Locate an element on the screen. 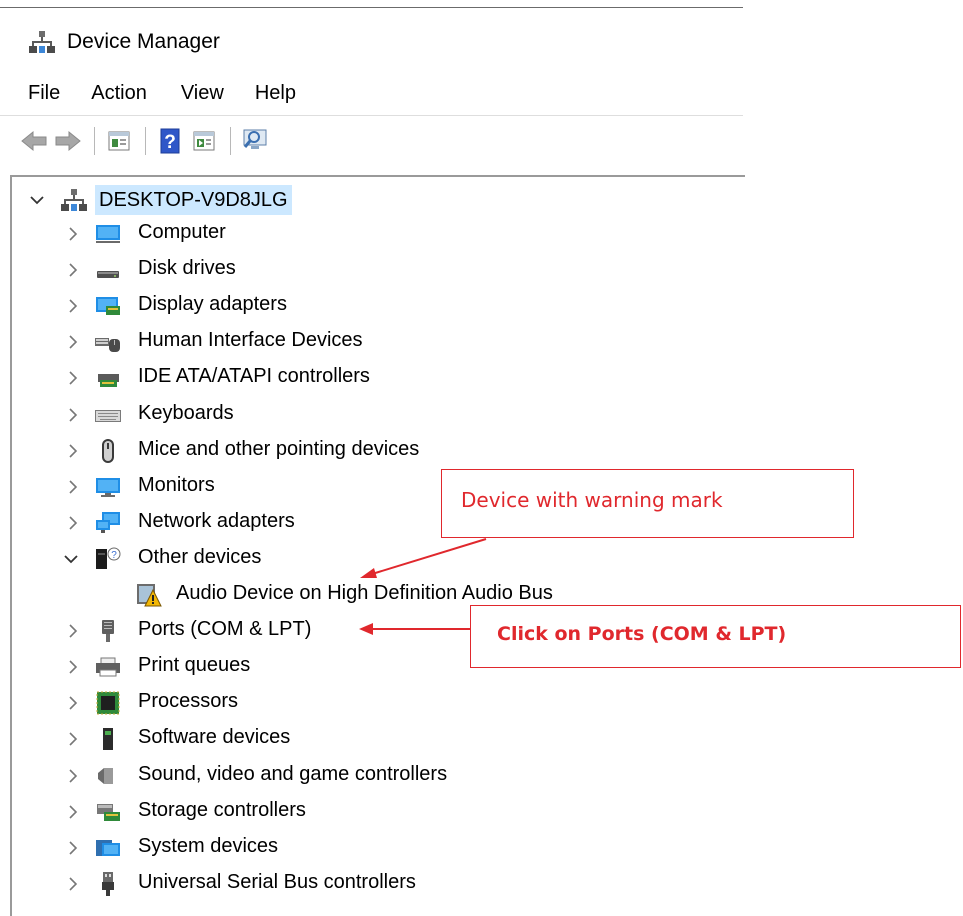  warning-arrow-line is located at coordinates (429, 556).